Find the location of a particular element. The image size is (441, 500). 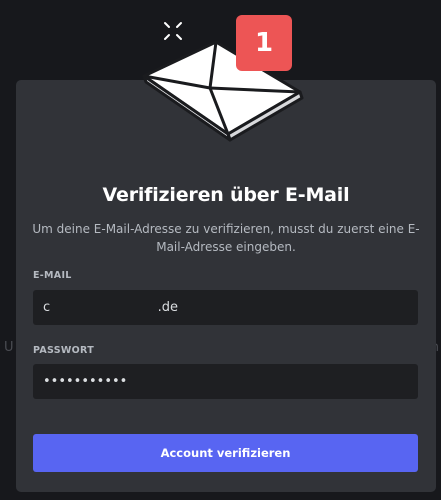

envelope-icon is located at coordinates (223, 91).